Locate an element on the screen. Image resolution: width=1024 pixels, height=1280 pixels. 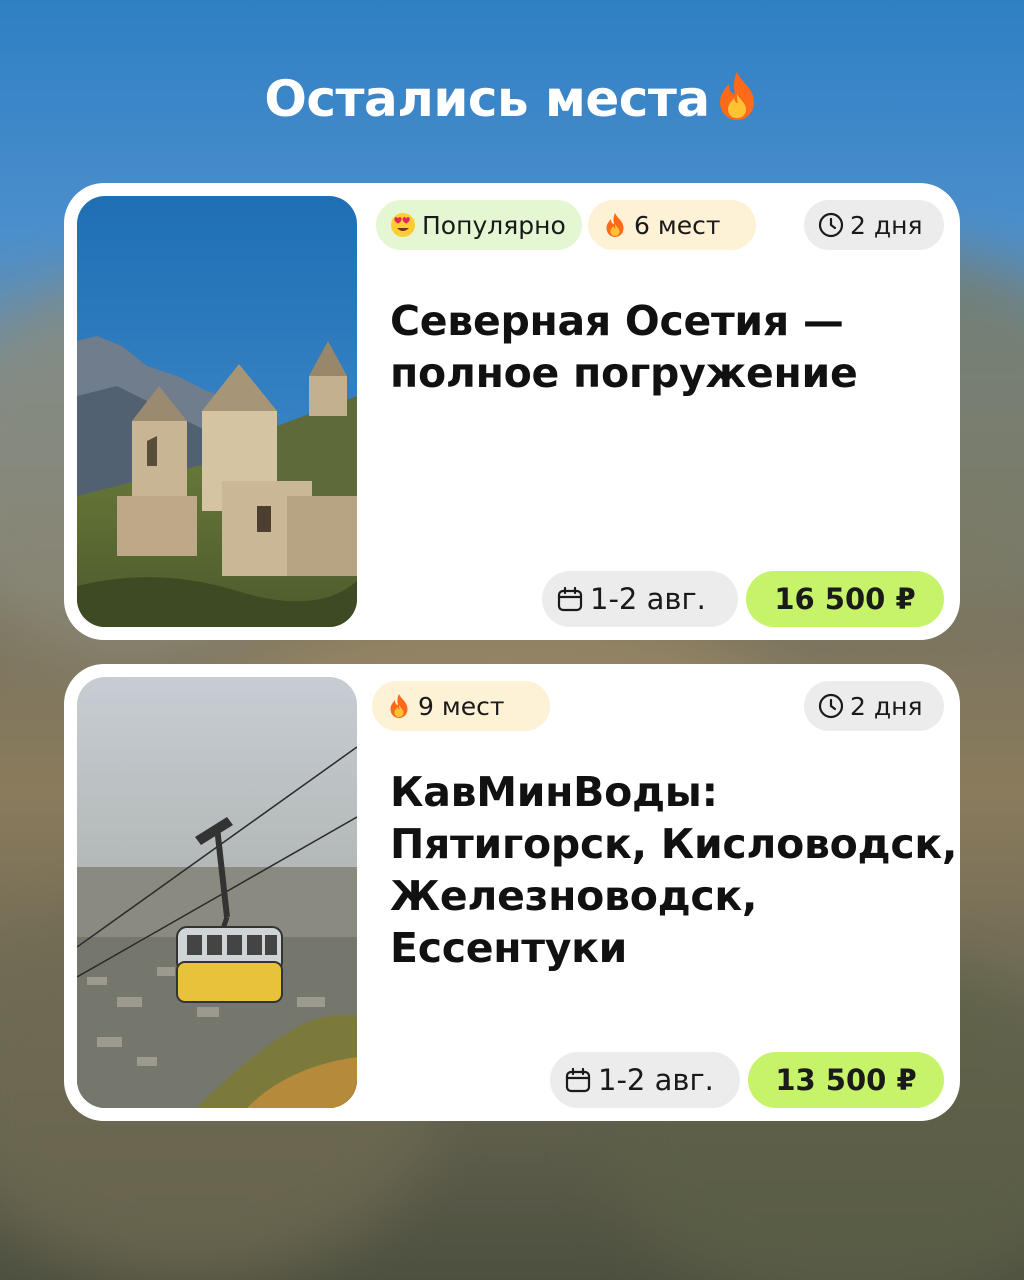
page-title: Остались места is located at coordinates (512, 102).